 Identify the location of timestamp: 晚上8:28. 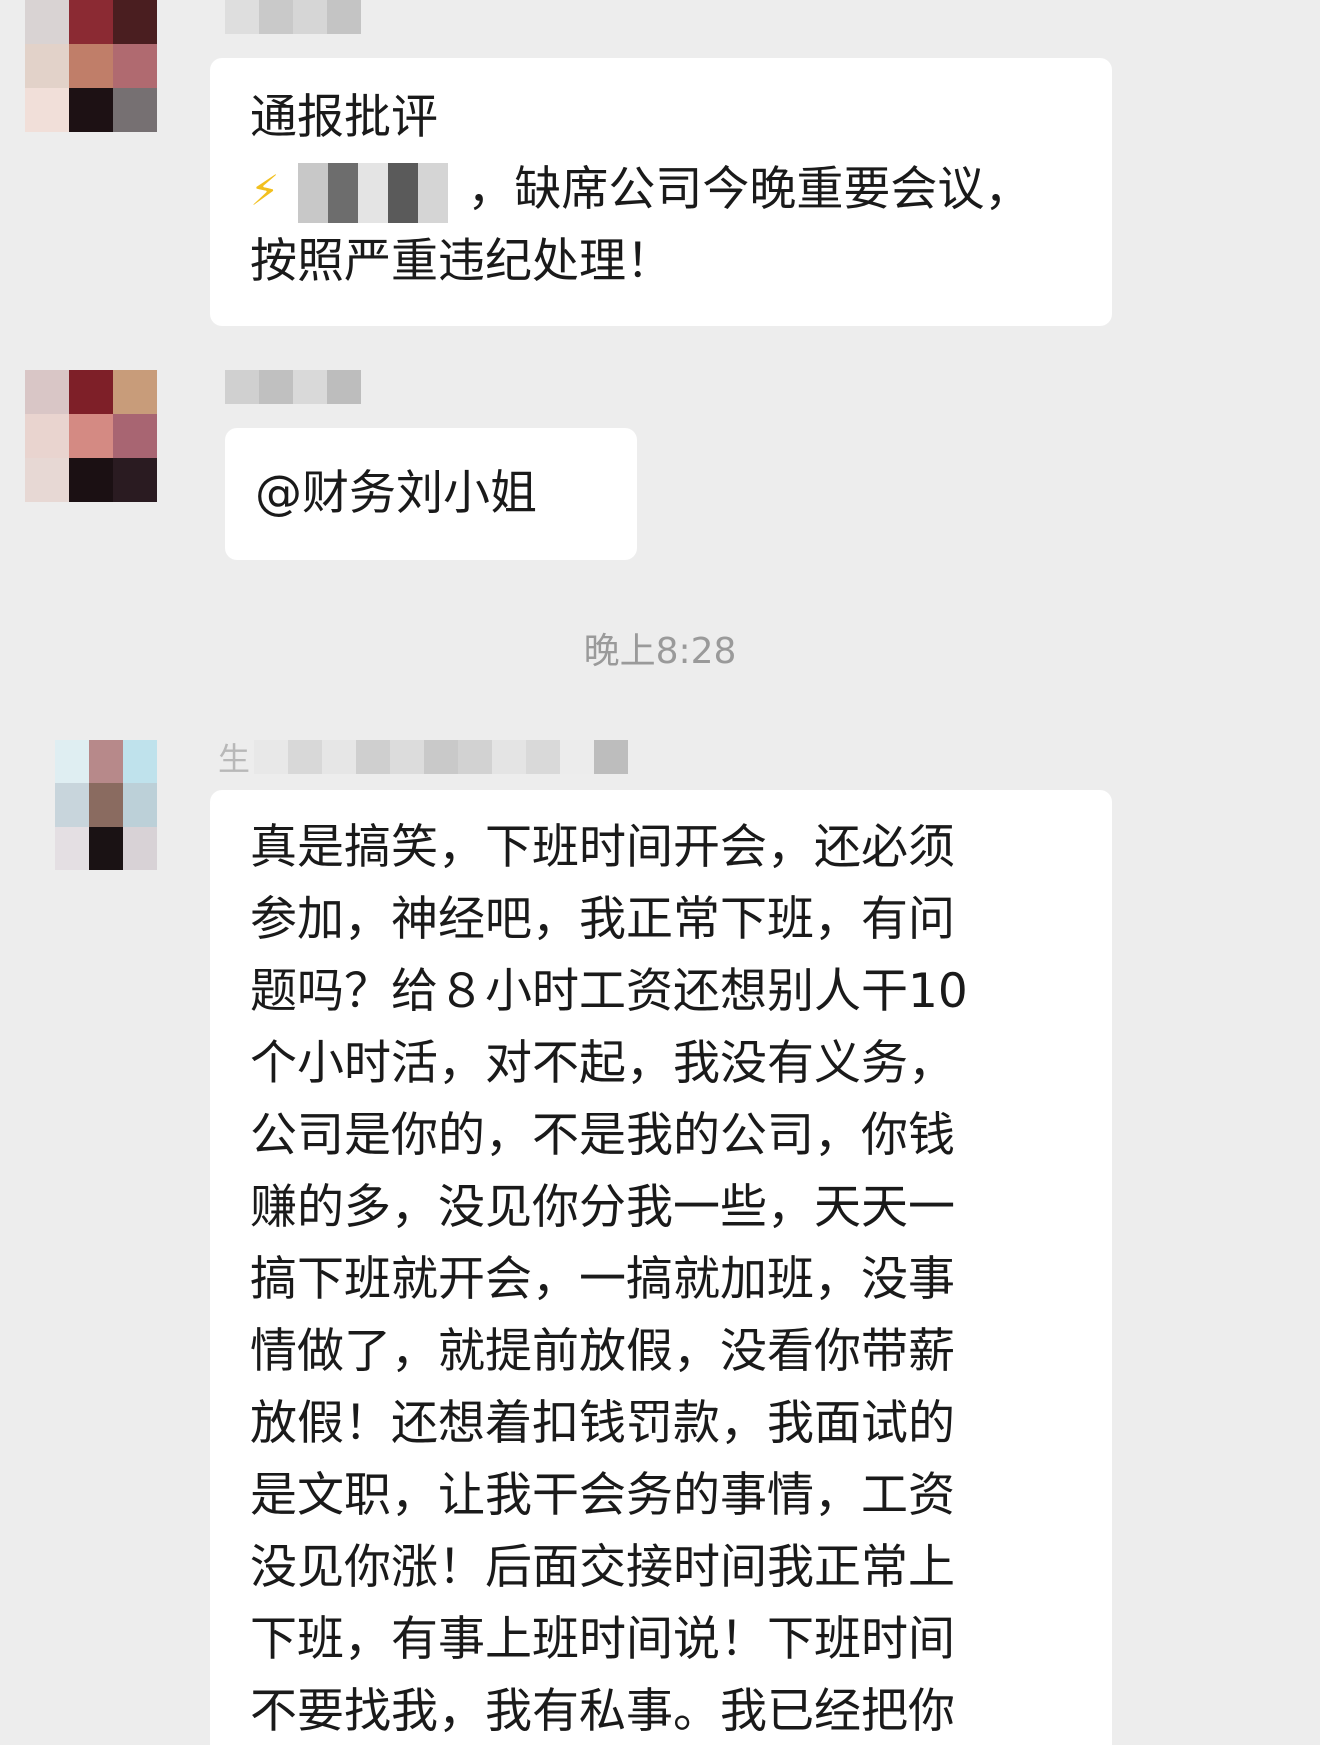
(660, 651).